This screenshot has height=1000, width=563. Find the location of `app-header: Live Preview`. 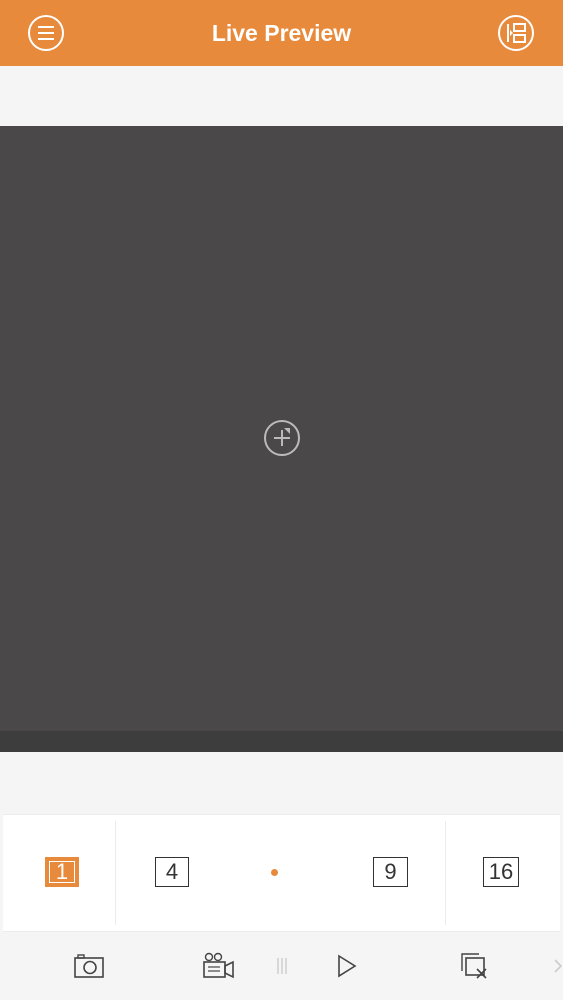

app-header: Live Preview is located at coordinates (281, 33).